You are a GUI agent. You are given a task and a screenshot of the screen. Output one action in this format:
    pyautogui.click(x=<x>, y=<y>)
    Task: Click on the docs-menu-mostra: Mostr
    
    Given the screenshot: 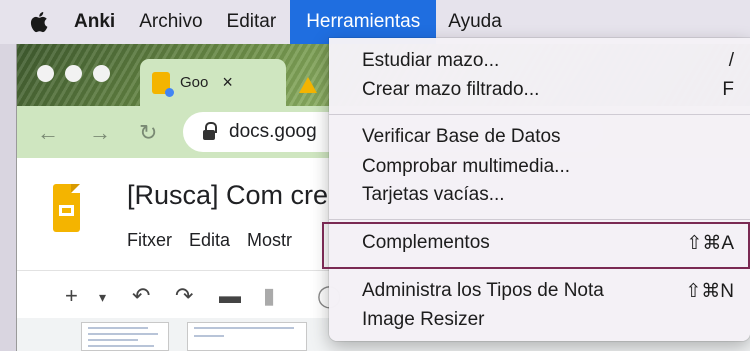 What is the action you would take?
    pyautogui.click(x=269, y=240)
    